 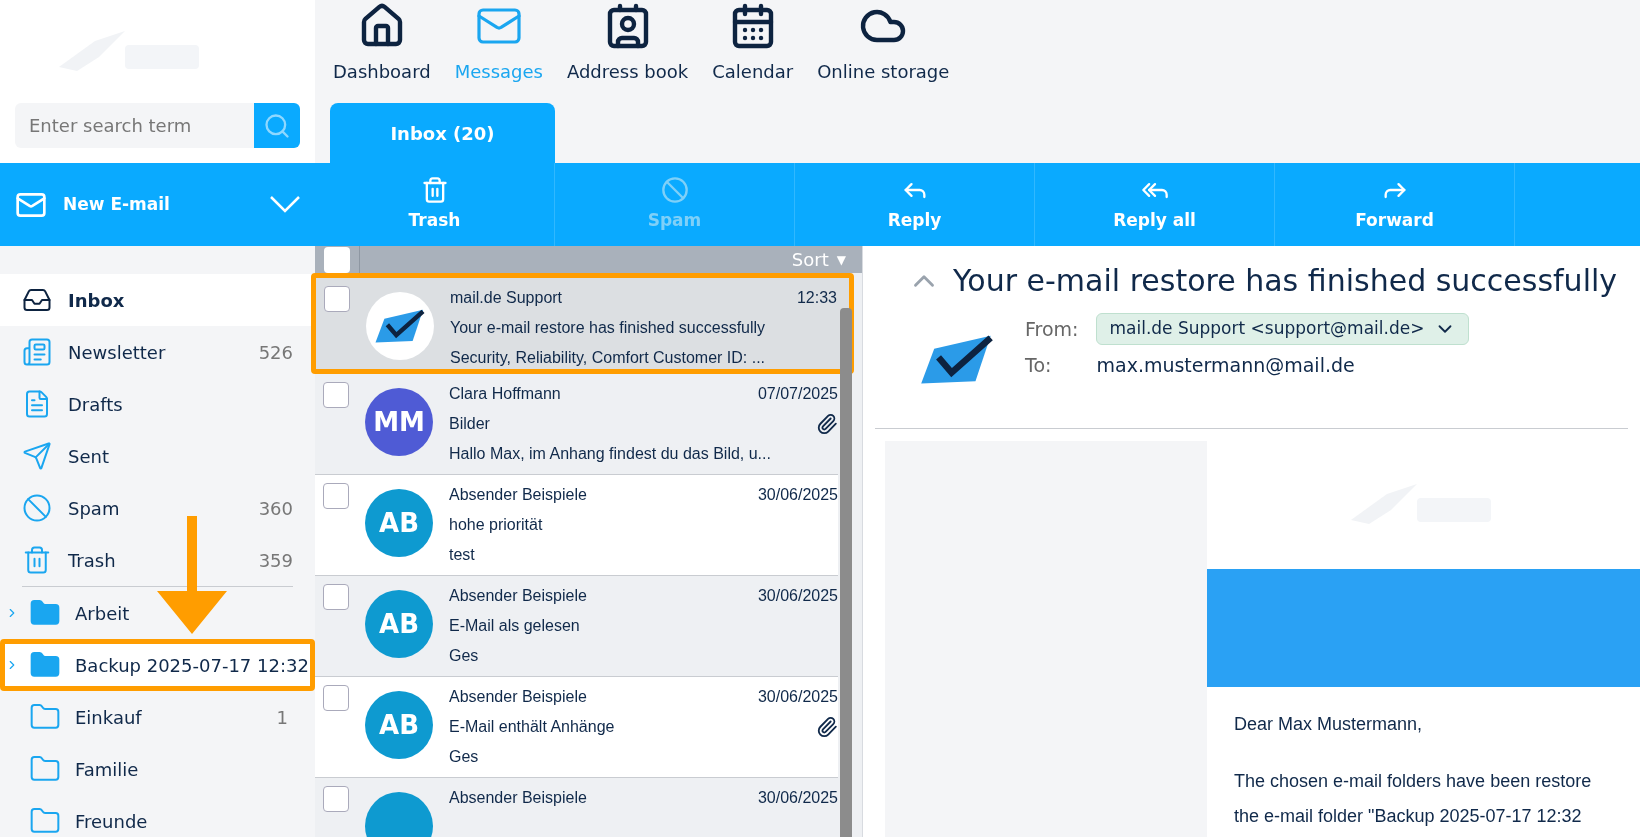 What do you see at coordinates (816, 298) in the screenshot?
I see `message-date: 12:33` at bounding box center [816, 298].